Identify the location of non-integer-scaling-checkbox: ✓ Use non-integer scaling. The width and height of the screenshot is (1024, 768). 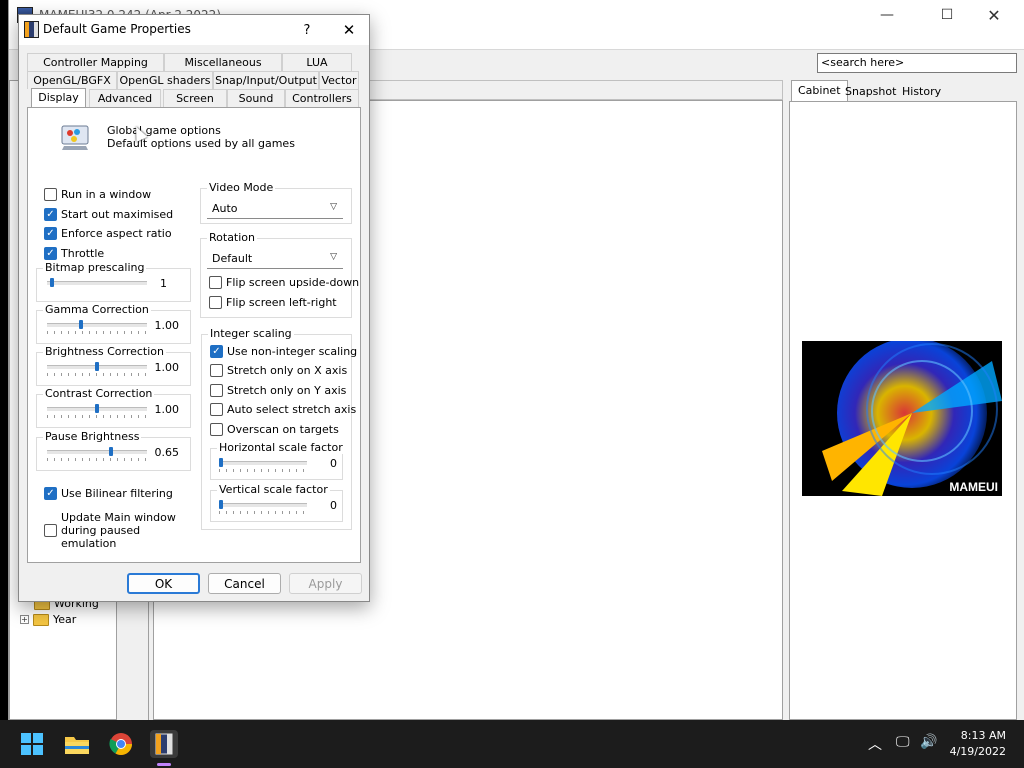
(283, 351).